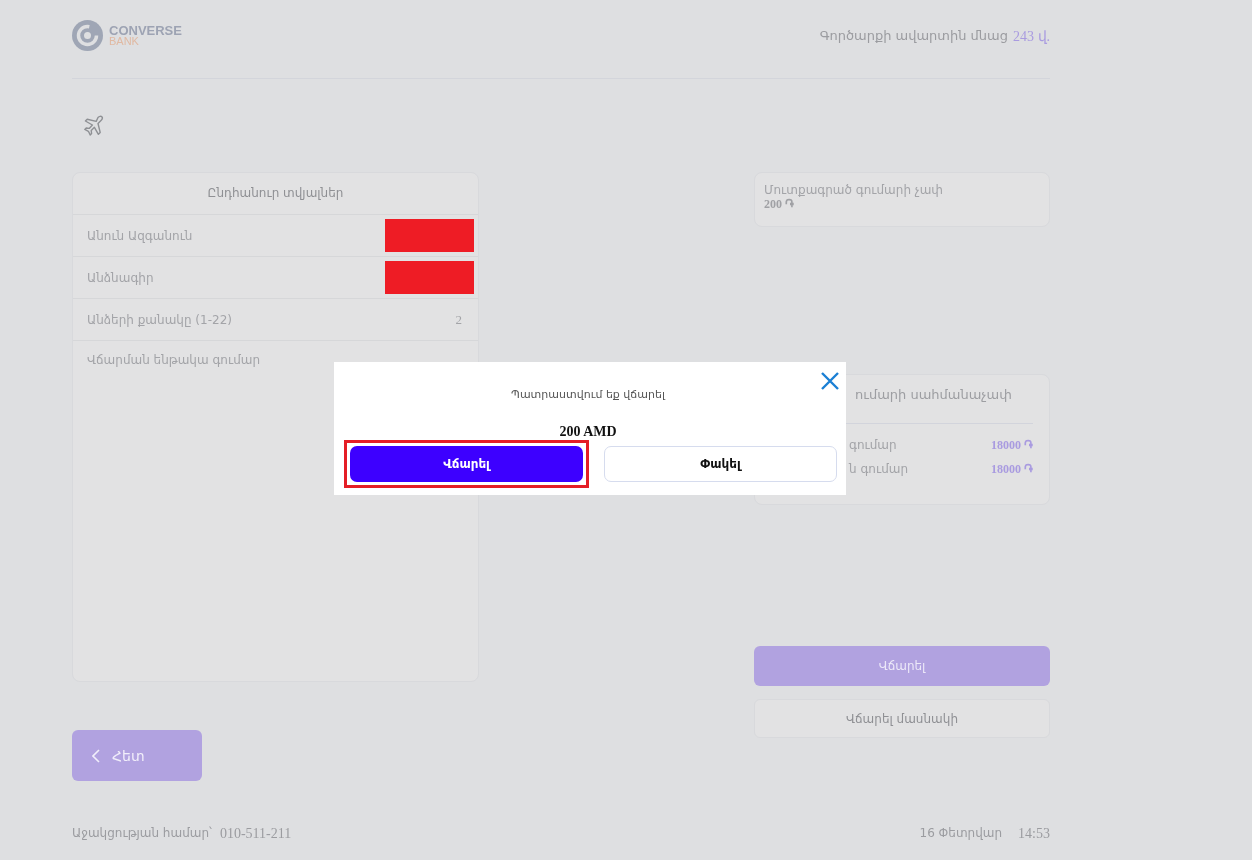 This screenshot has height=860, width=1252. I want to click on chevron-left-icon, so click(96, 755).